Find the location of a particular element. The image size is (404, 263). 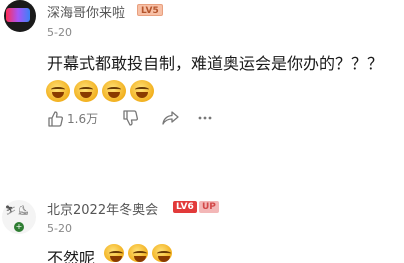

thumbs-down-icon is located at coordinates (130, 118).